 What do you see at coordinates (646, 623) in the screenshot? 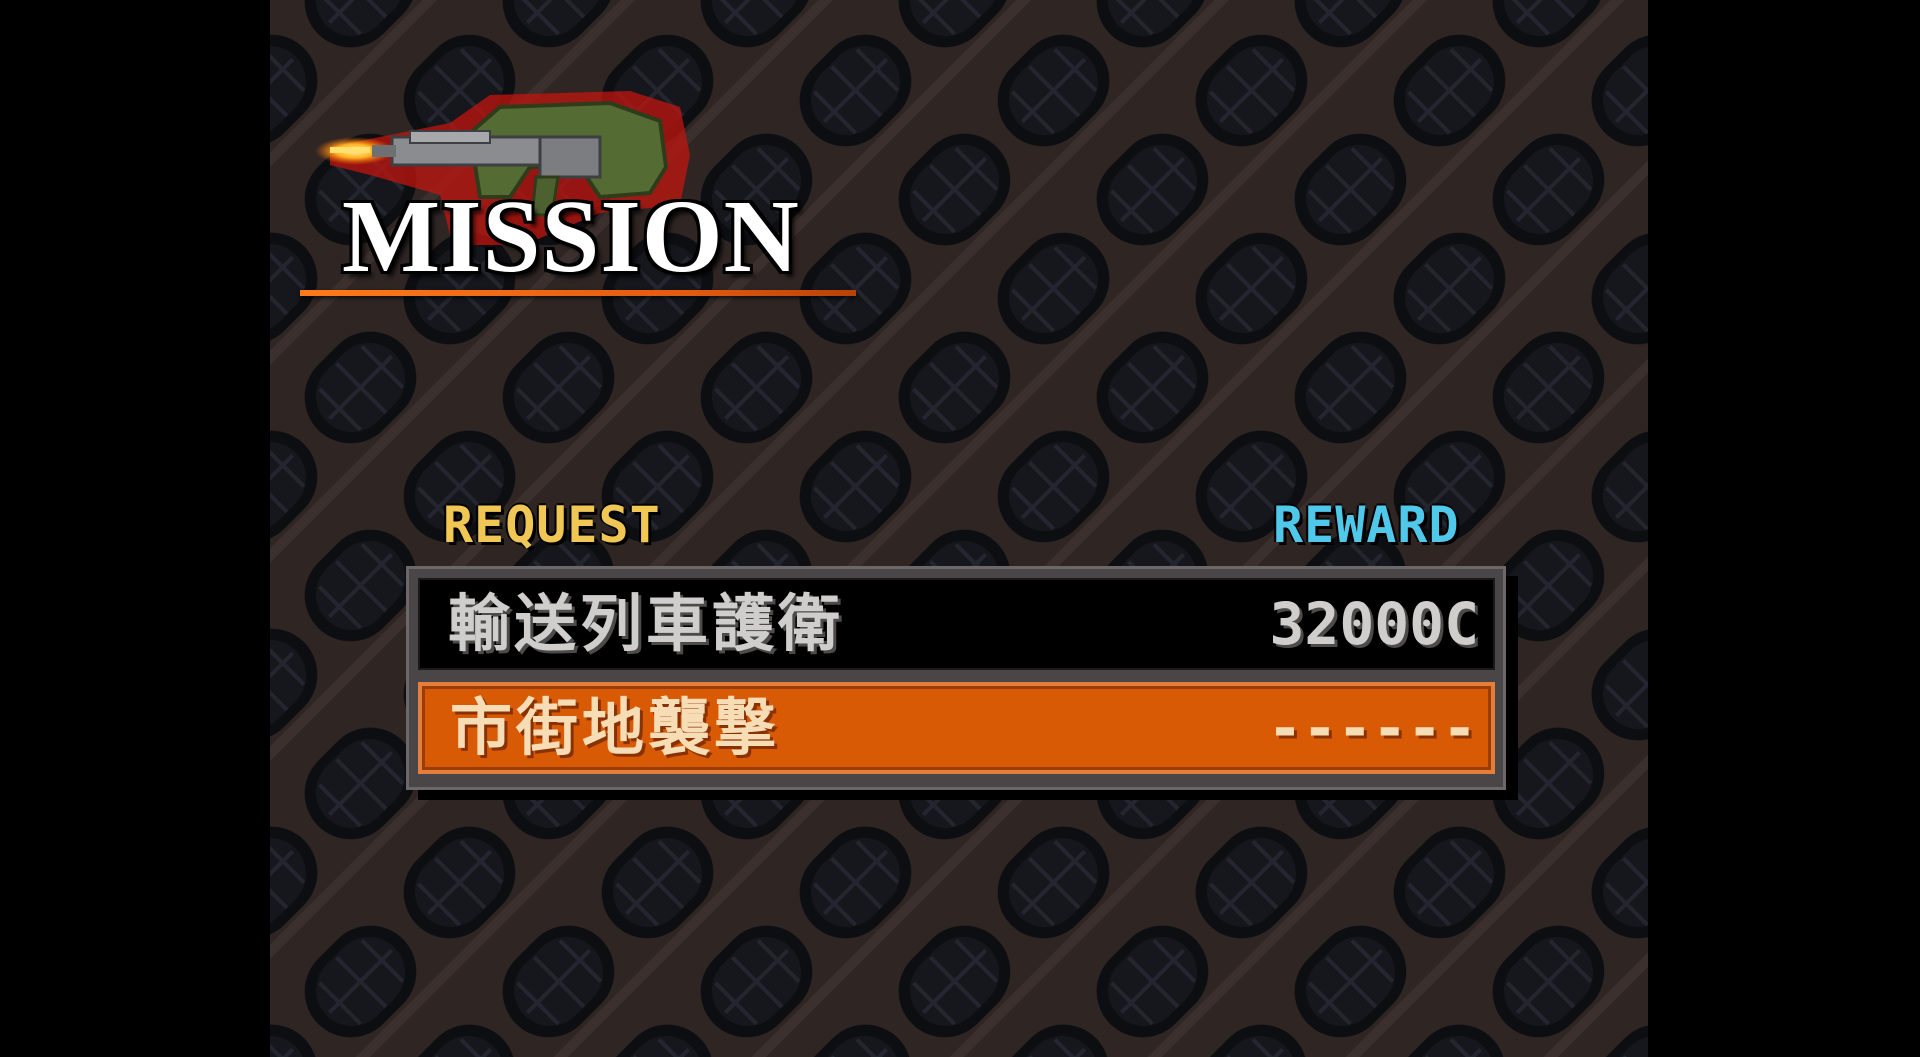
I see `mission-name: 輸送列車護衛` at bounding box center [646, 623].